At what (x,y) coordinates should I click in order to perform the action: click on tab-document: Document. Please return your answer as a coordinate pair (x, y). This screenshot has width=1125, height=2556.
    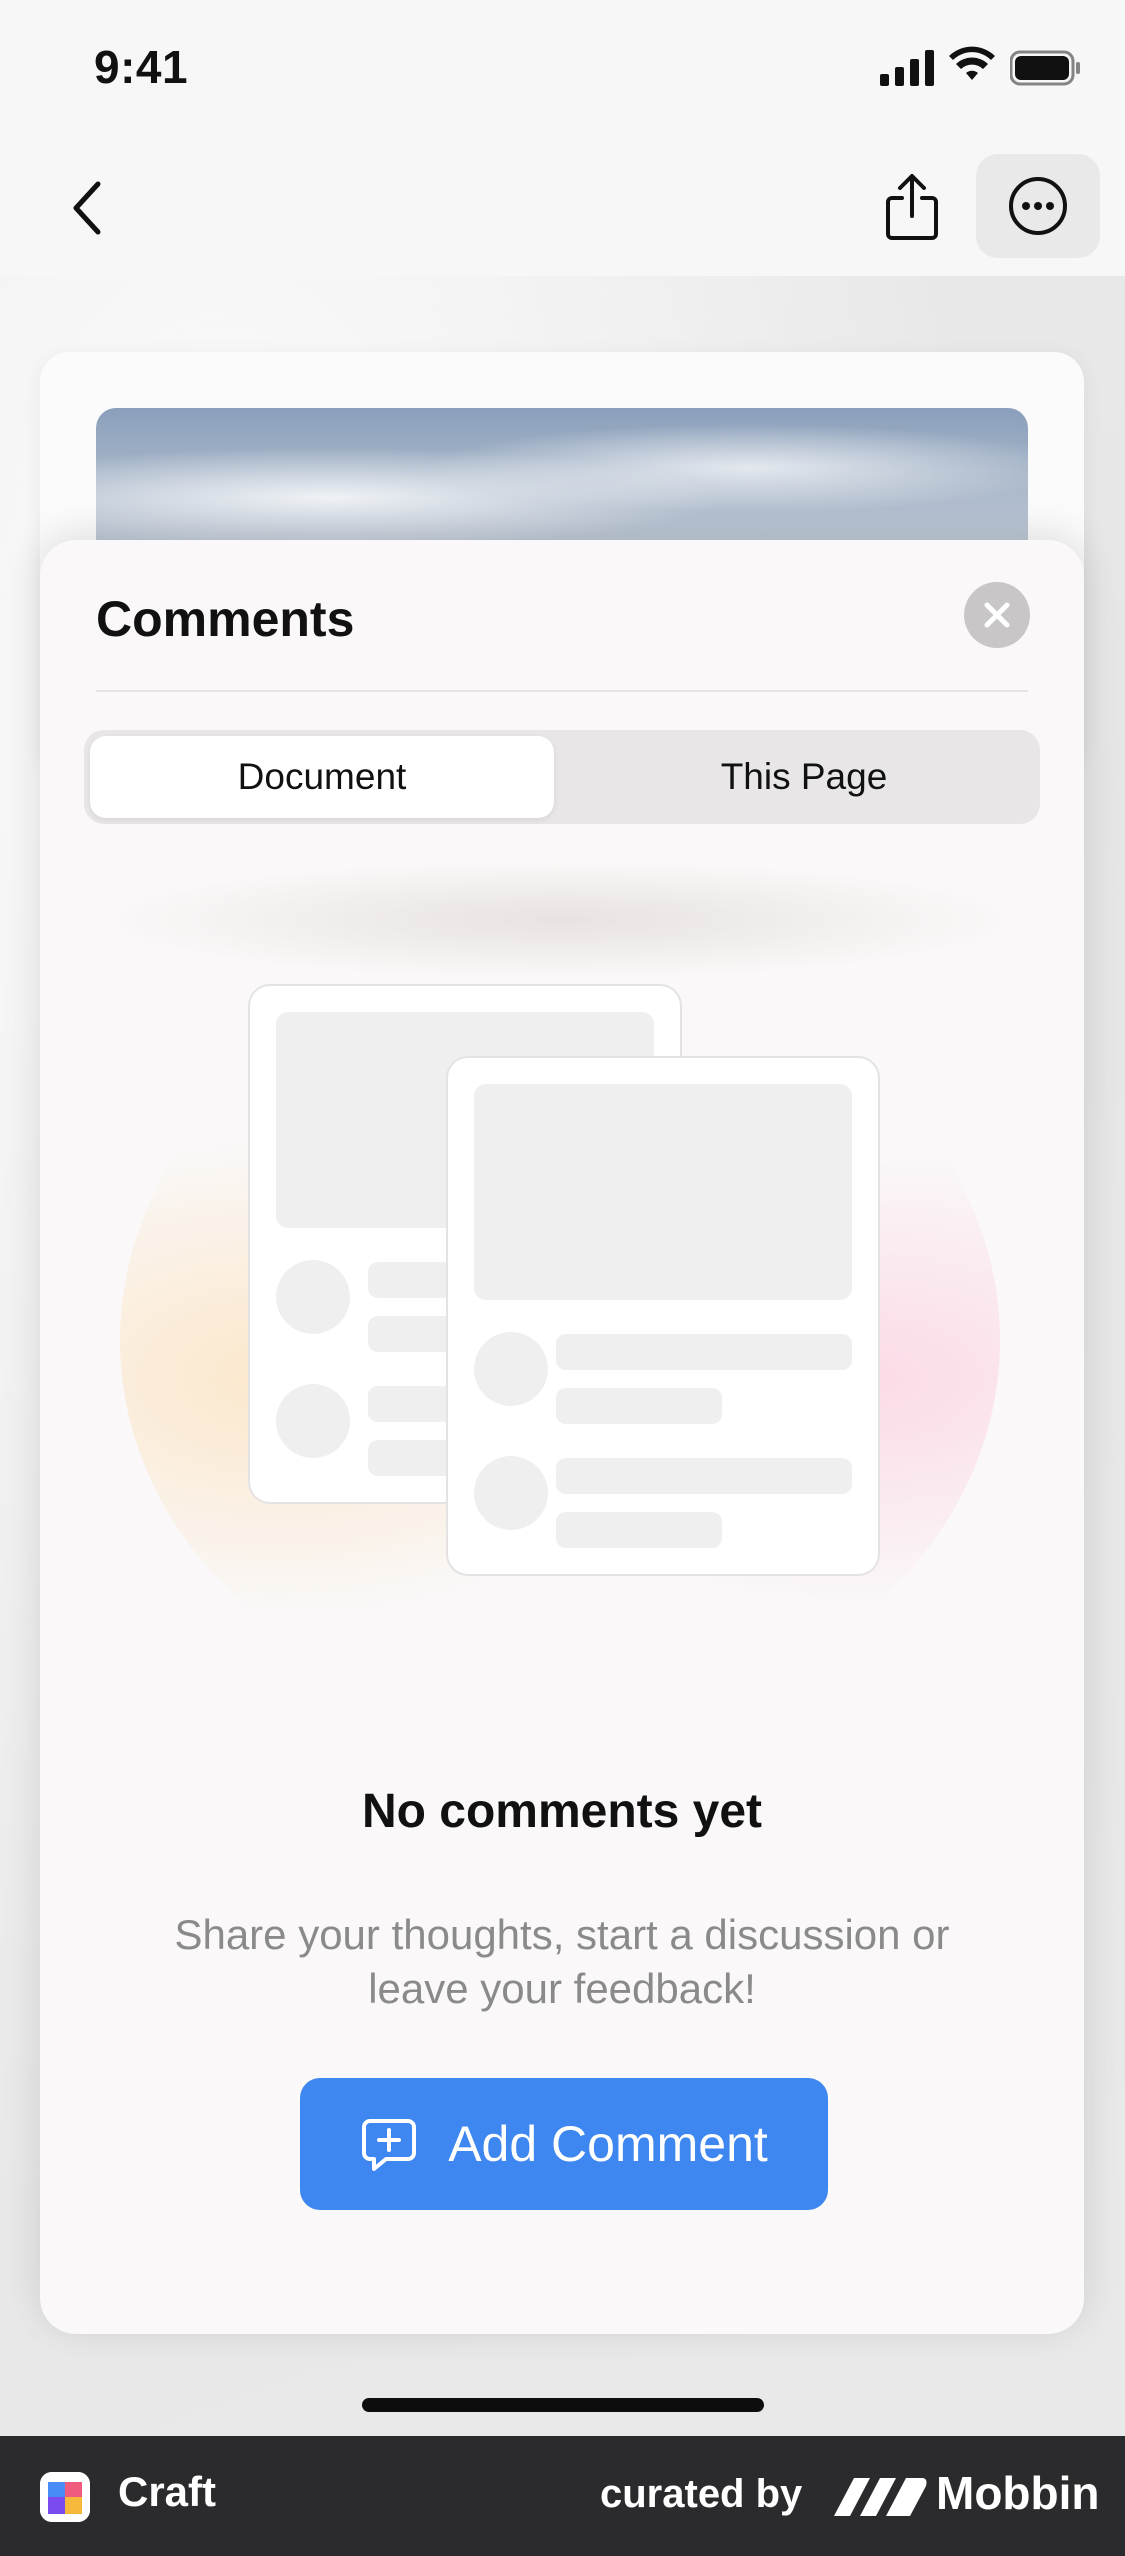
    Looking at the image, I should click on (322, 777).